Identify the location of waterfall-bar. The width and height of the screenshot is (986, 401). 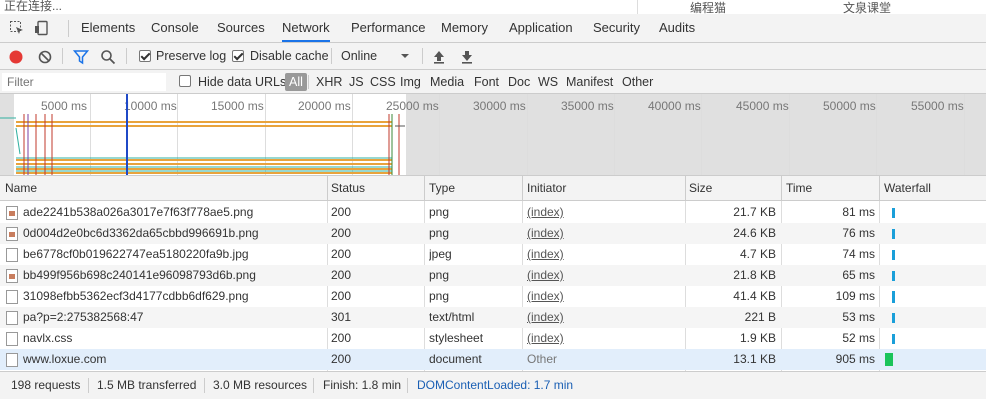
(893, 297).